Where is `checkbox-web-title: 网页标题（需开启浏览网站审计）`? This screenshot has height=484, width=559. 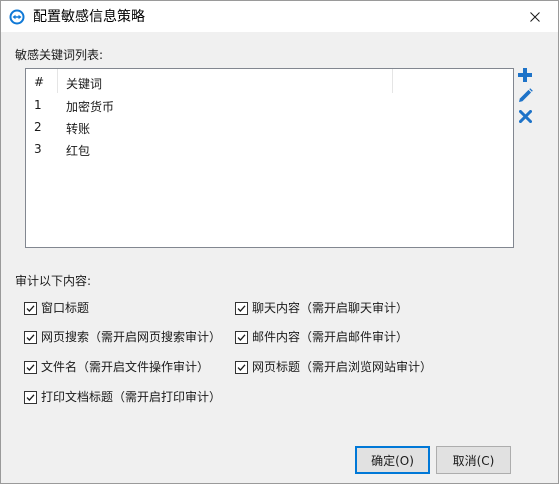
checkbox-web-title: 网页标题（需开启浏览网站审计） is located at coordinates (333, 367).